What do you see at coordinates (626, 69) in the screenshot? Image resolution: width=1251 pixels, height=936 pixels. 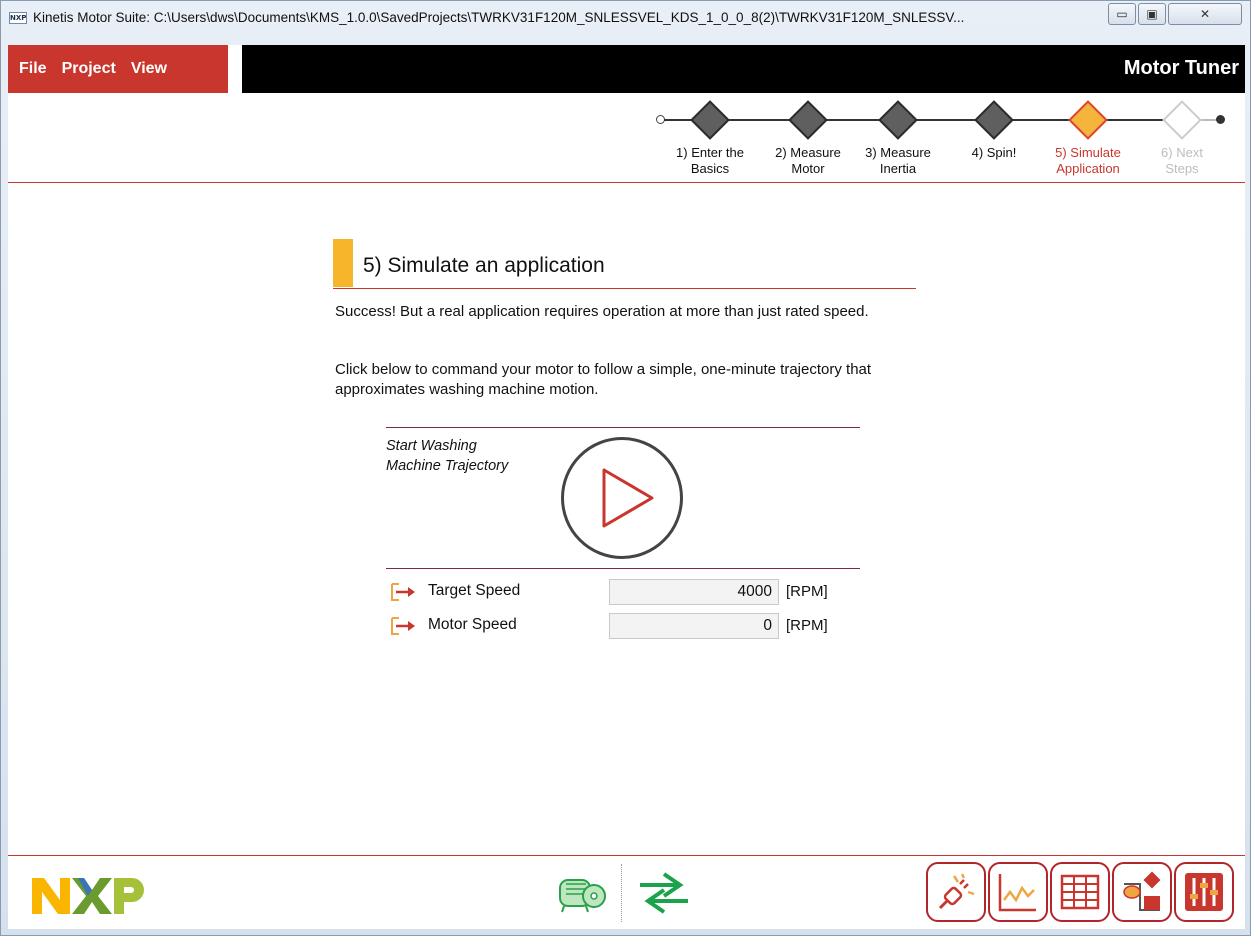 I see `menu-bar: File Project View Motor Tuner` at bounding box center [626, 69].